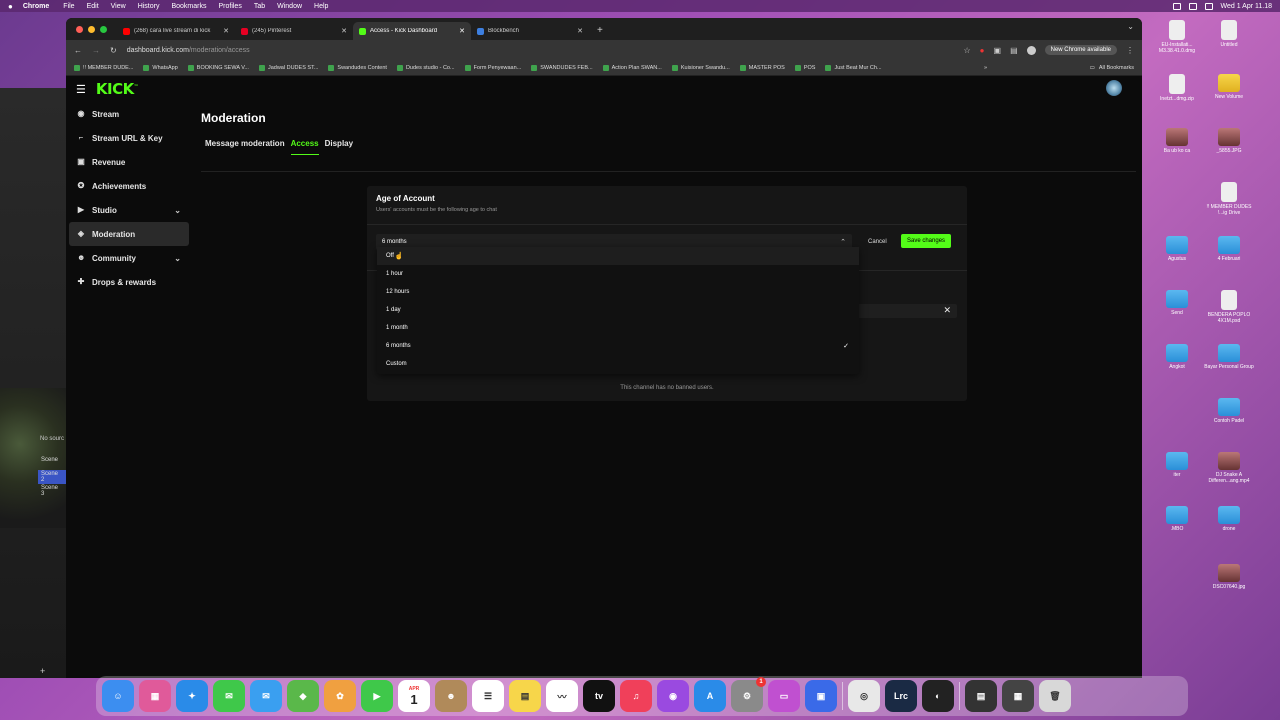 This screenshot has width=1280, height=720. I want to click on obs-scene-1: Scene, so click(52, 460).